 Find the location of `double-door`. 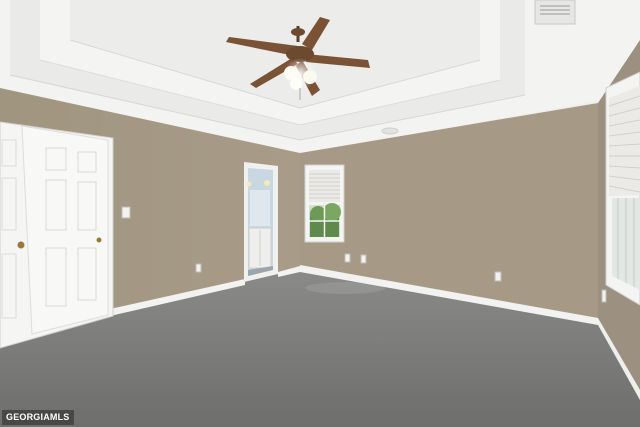

double-door is located at coordinates (57, 235).